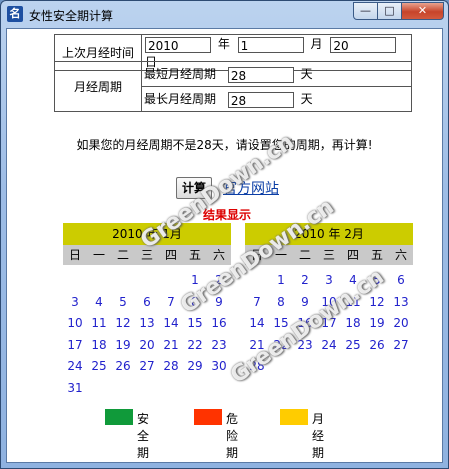  What do you see at coordinates (389, 11) in the screenshot?
I see `maximize-button: □` at bounding box center [389, 11].